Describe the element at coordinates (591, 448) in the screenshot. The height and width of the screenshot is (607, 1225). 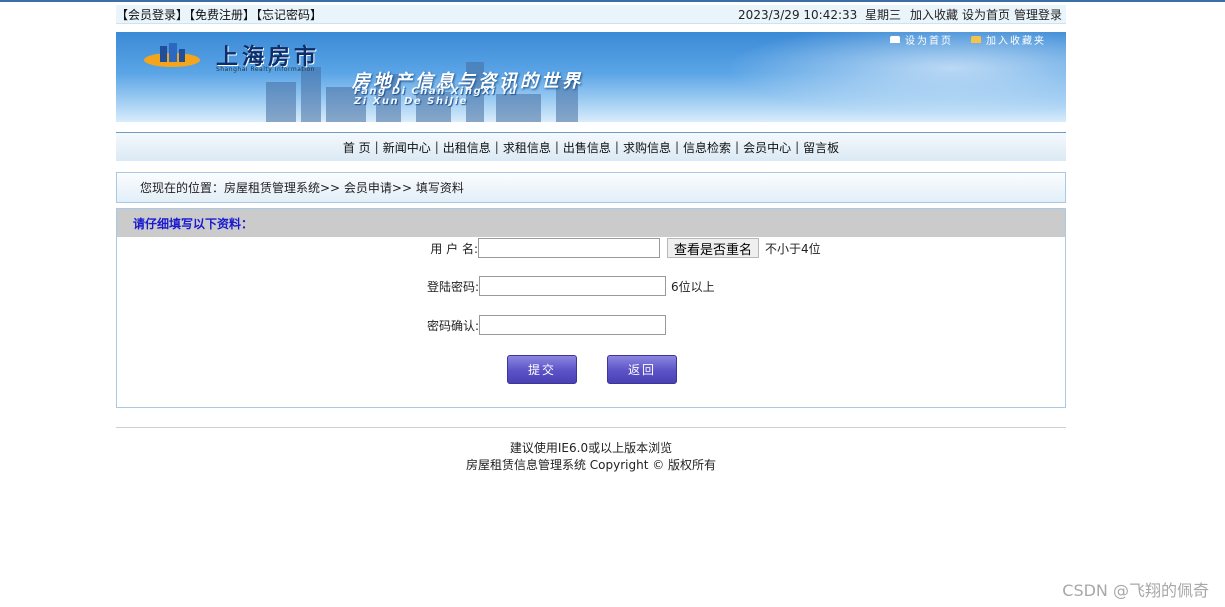
I see `footer-browser-note: 建议使用IE6.0或以上版本浏览` at that location.